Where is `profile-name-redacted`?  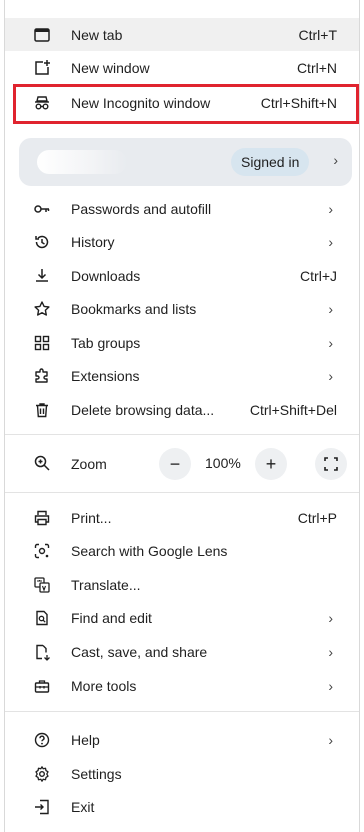 profile-name-redacted is located at coordinates (82, 162).